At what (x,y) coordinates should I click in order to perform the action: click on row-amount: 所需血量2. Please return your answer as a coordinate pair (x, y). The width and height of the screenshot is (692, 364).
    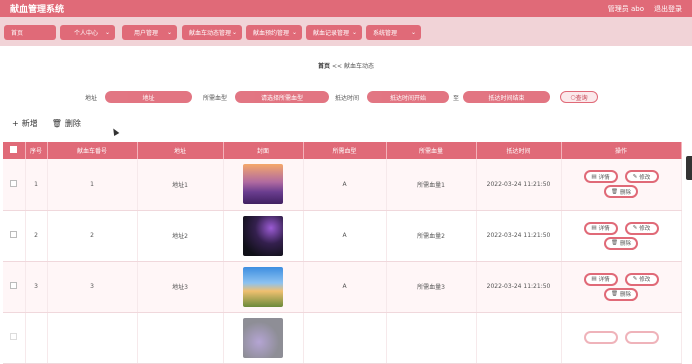
    Looking at the image, I should click on (431, 236).